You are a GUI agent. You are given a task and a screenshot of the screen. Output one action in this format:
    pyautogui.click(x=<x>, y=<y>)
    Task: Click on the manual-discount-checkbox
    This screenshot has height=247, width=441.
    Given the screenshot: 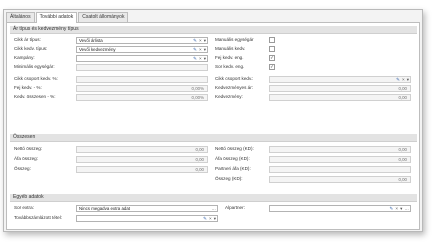 What is the action you would take?
    pyautogui.click(x=272, y=49)
    